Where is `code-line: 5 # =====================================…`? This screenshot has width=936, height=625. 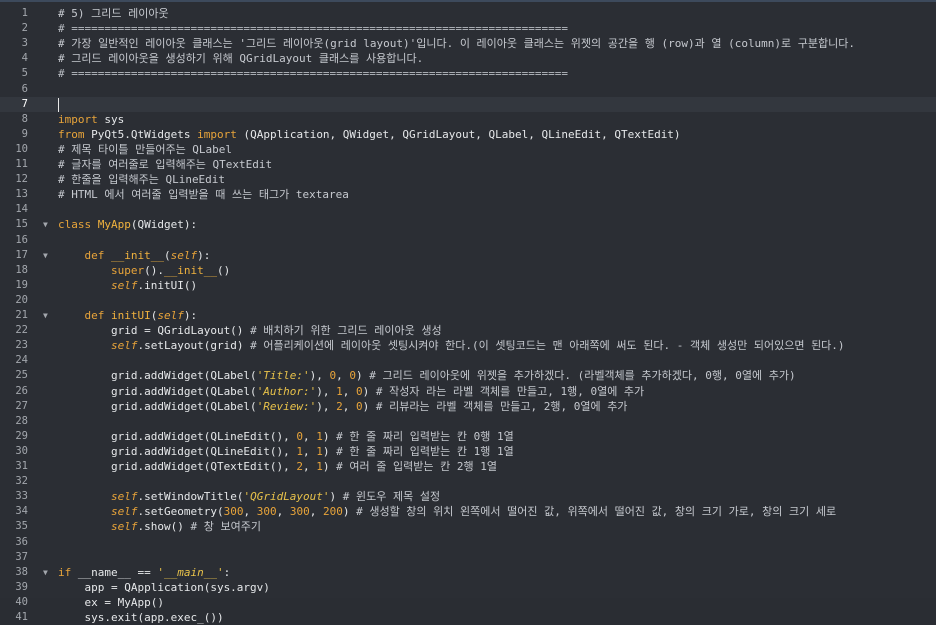 code-line: 5 # =====================================… is located at coordinates (468, 73).